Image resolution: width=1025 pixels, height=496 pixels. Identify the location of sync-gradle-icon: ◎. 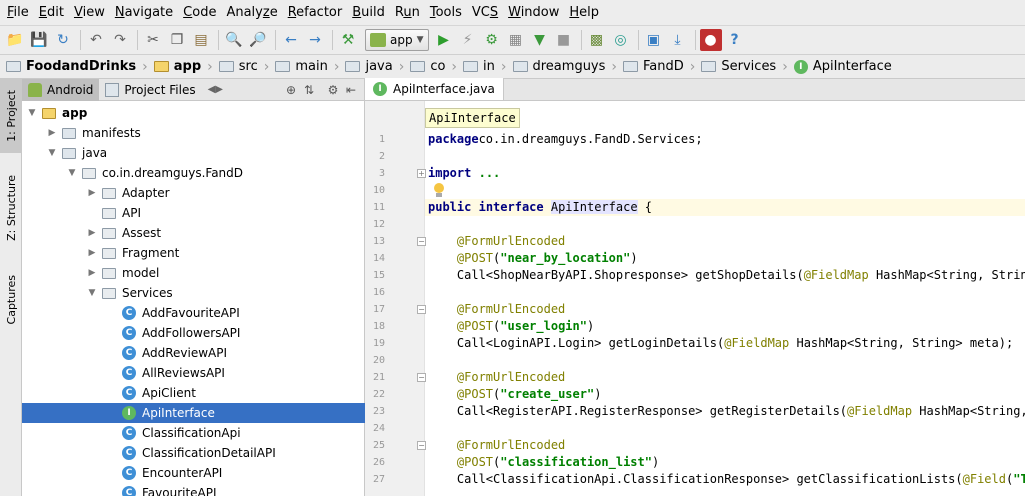
(621, 40).